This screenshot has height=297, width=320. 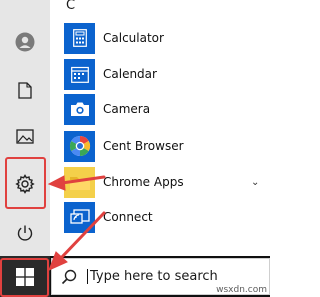 What do you see at coordinates (241, 290) in the screenshot?
I see `watermark: wsxdn.com` at bounding box center [241, 290].